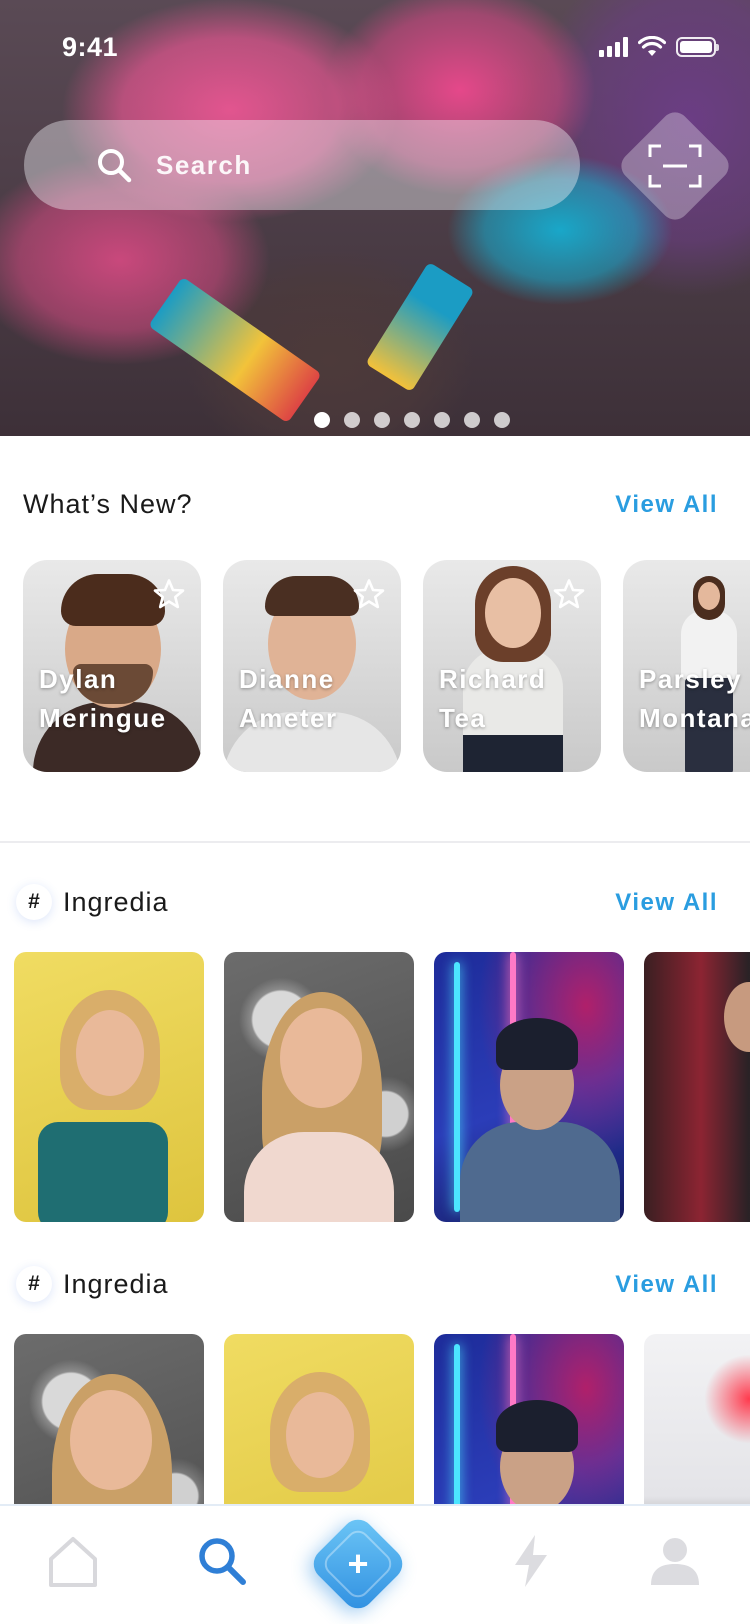  What do you see at coordinates (613, 47) in the screenshot?
I see `signal-icon` at bounding box center [613, 47].